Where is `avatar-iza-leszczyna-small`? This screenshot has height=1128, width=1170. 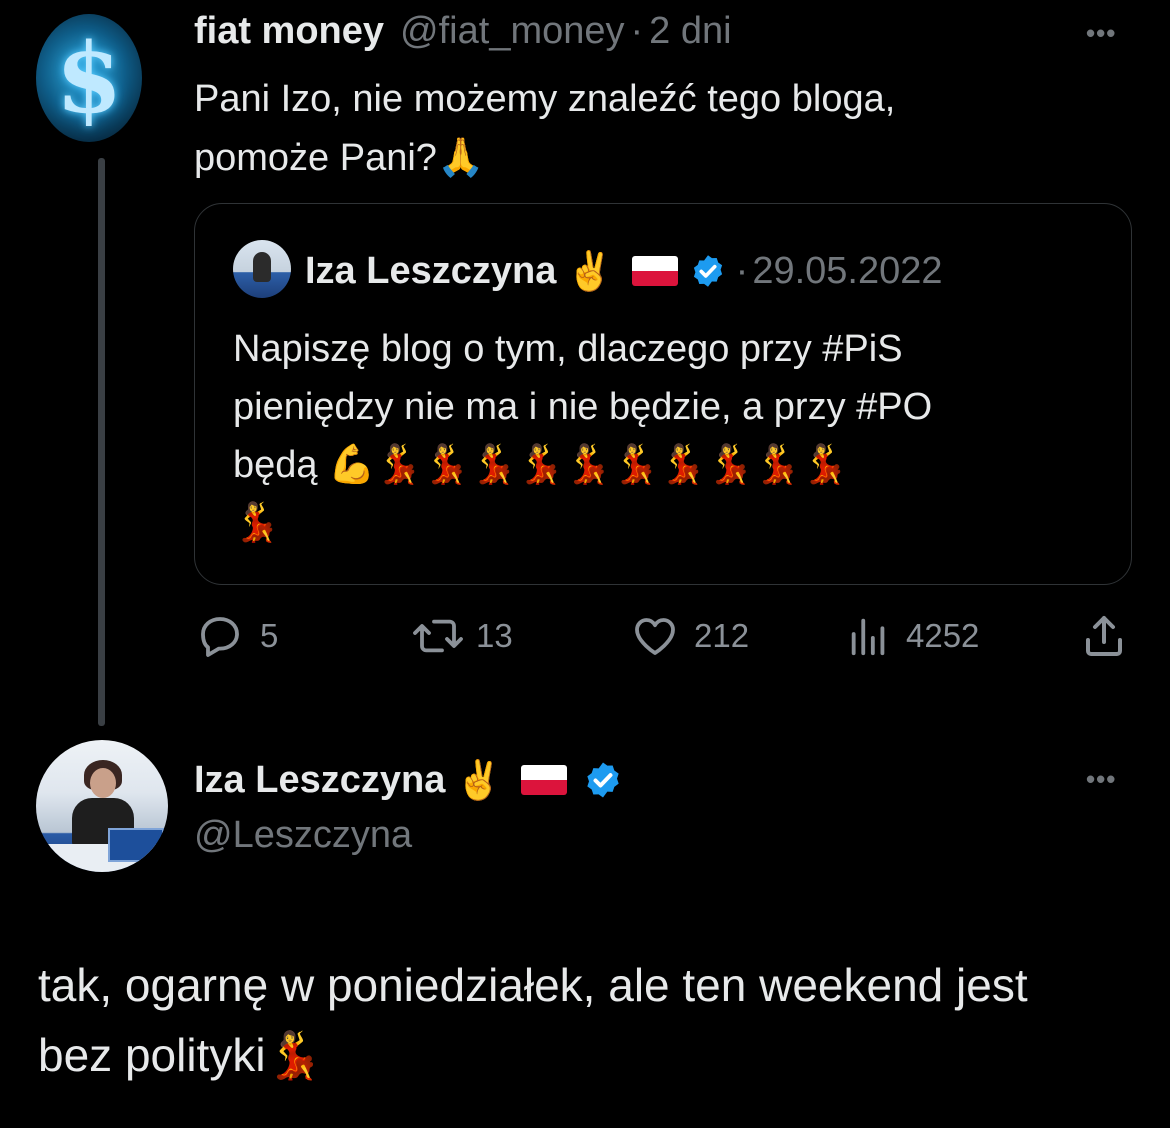 avatar-iza-leszczyna-small is located at coordinates (262, 269).